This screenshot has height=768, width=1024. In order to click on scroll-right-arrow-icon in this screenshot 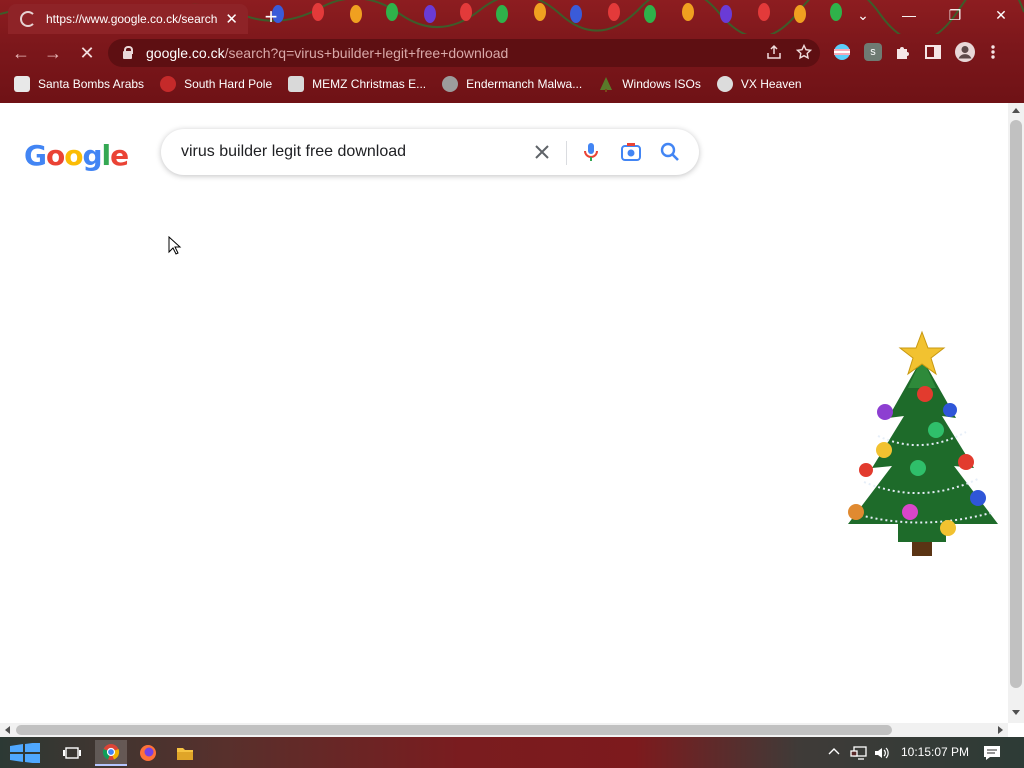, I will do `click(1000, 730)`.